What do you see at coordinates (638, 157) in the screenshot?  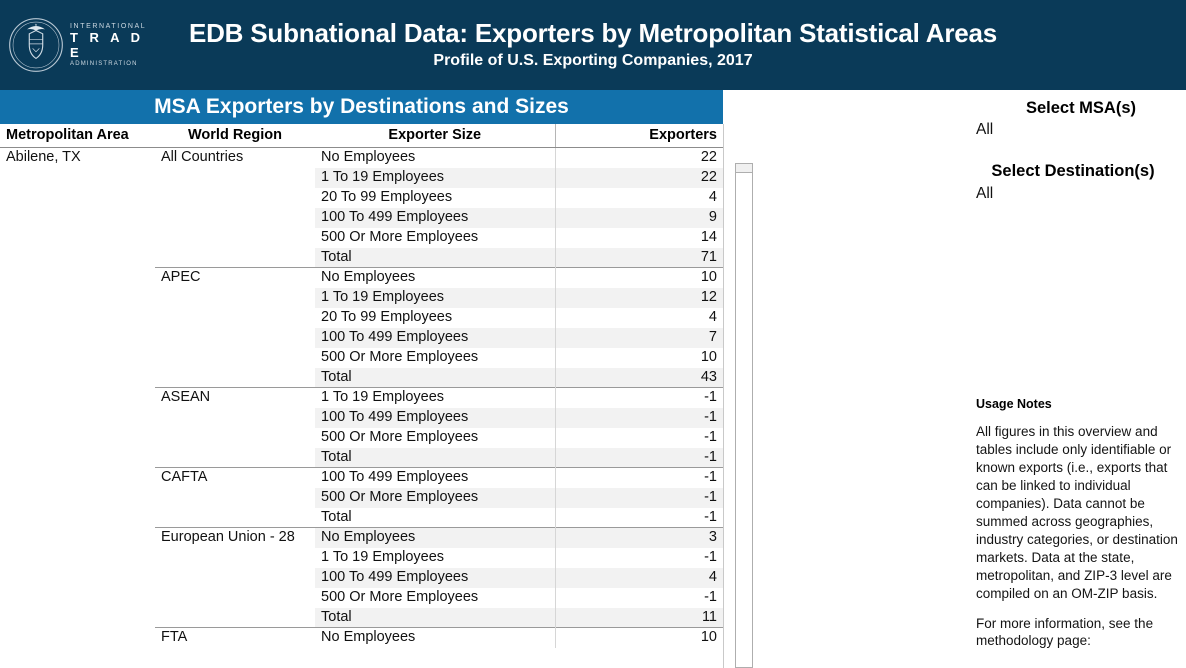 I see `cell-value: 22` at bounding box center [638, 157].